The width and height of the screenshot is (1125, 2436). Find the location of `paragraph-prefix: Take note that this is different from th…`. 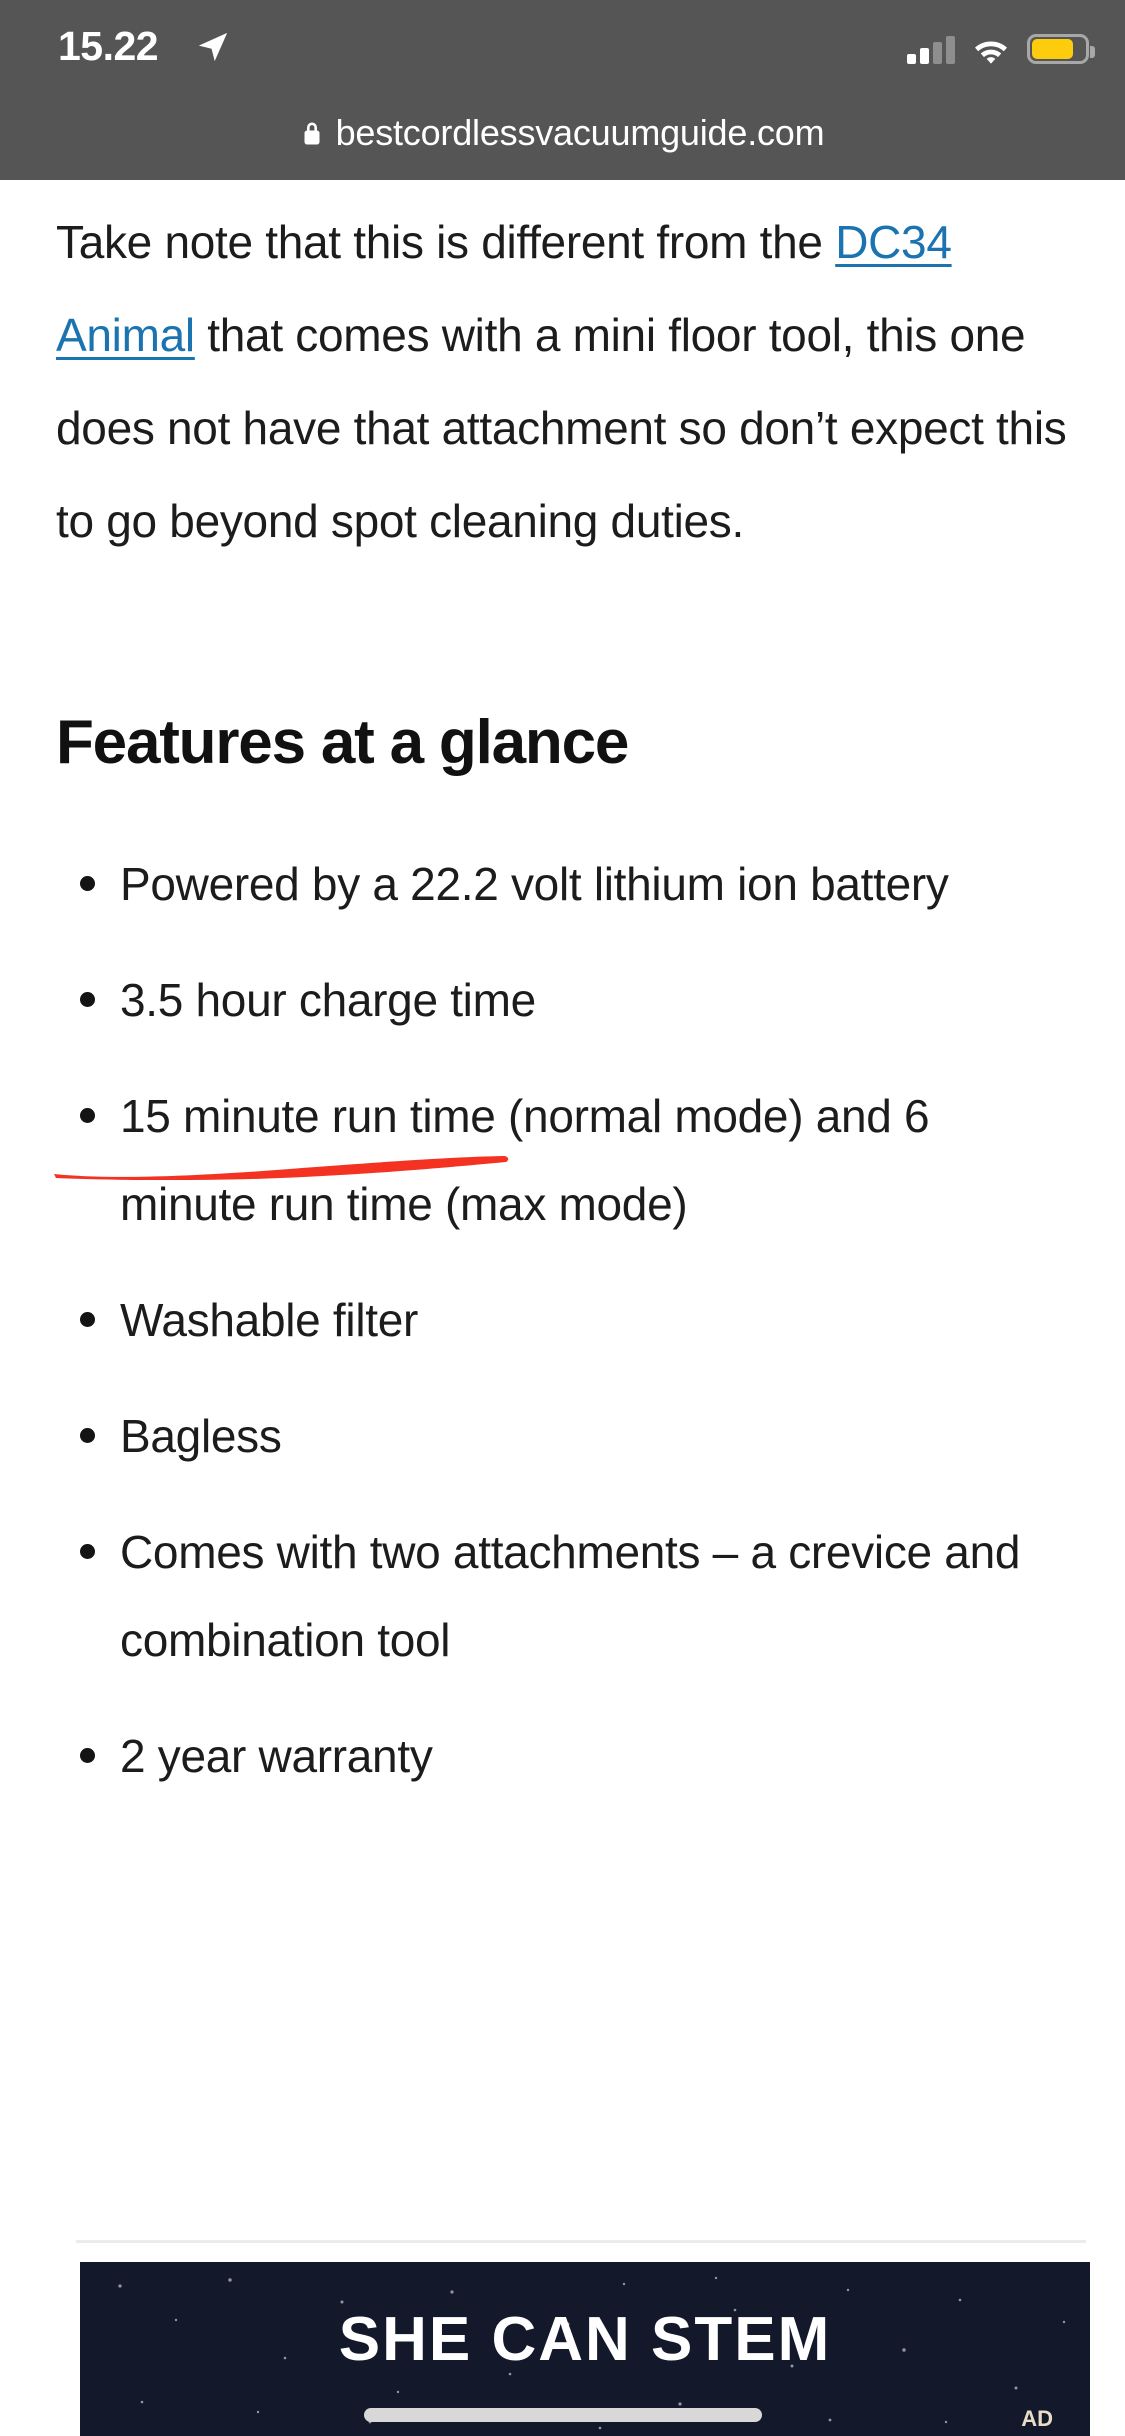

paragraph-prefix: Take note that this is different from th… is located at coordinates (446, 242).